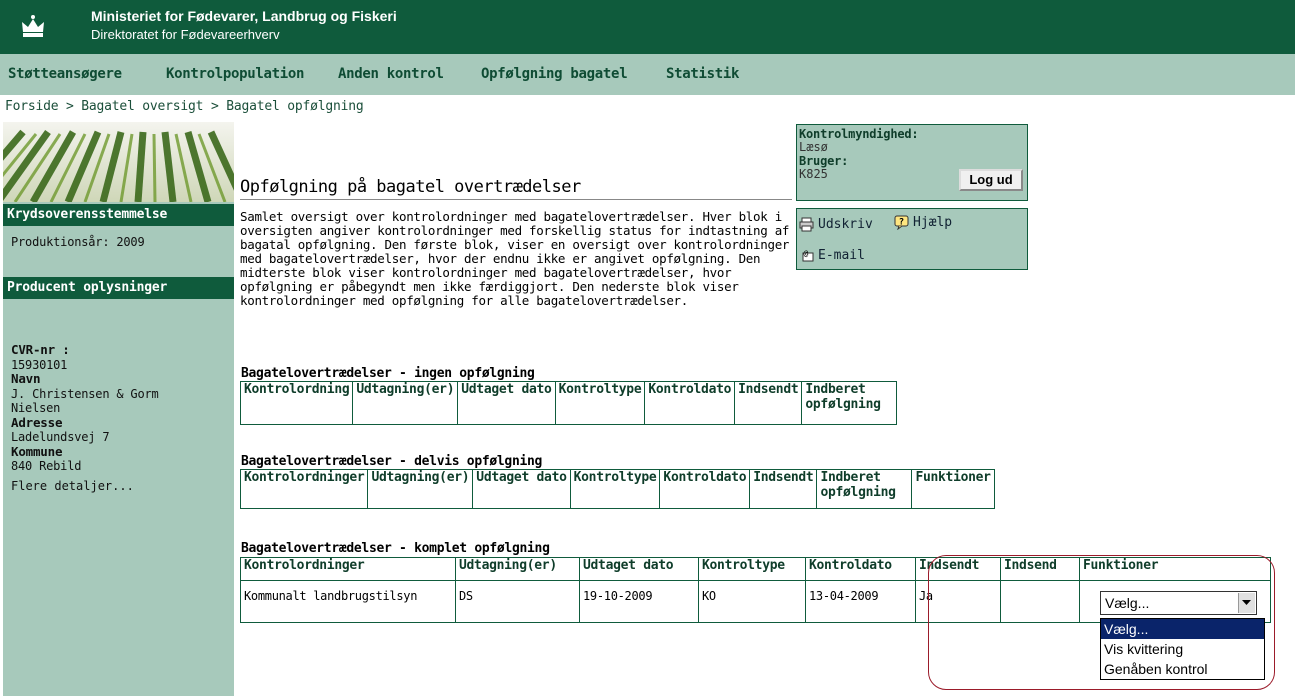  I want to click on breadcrumb-forside: Forside, so click(32, 106).